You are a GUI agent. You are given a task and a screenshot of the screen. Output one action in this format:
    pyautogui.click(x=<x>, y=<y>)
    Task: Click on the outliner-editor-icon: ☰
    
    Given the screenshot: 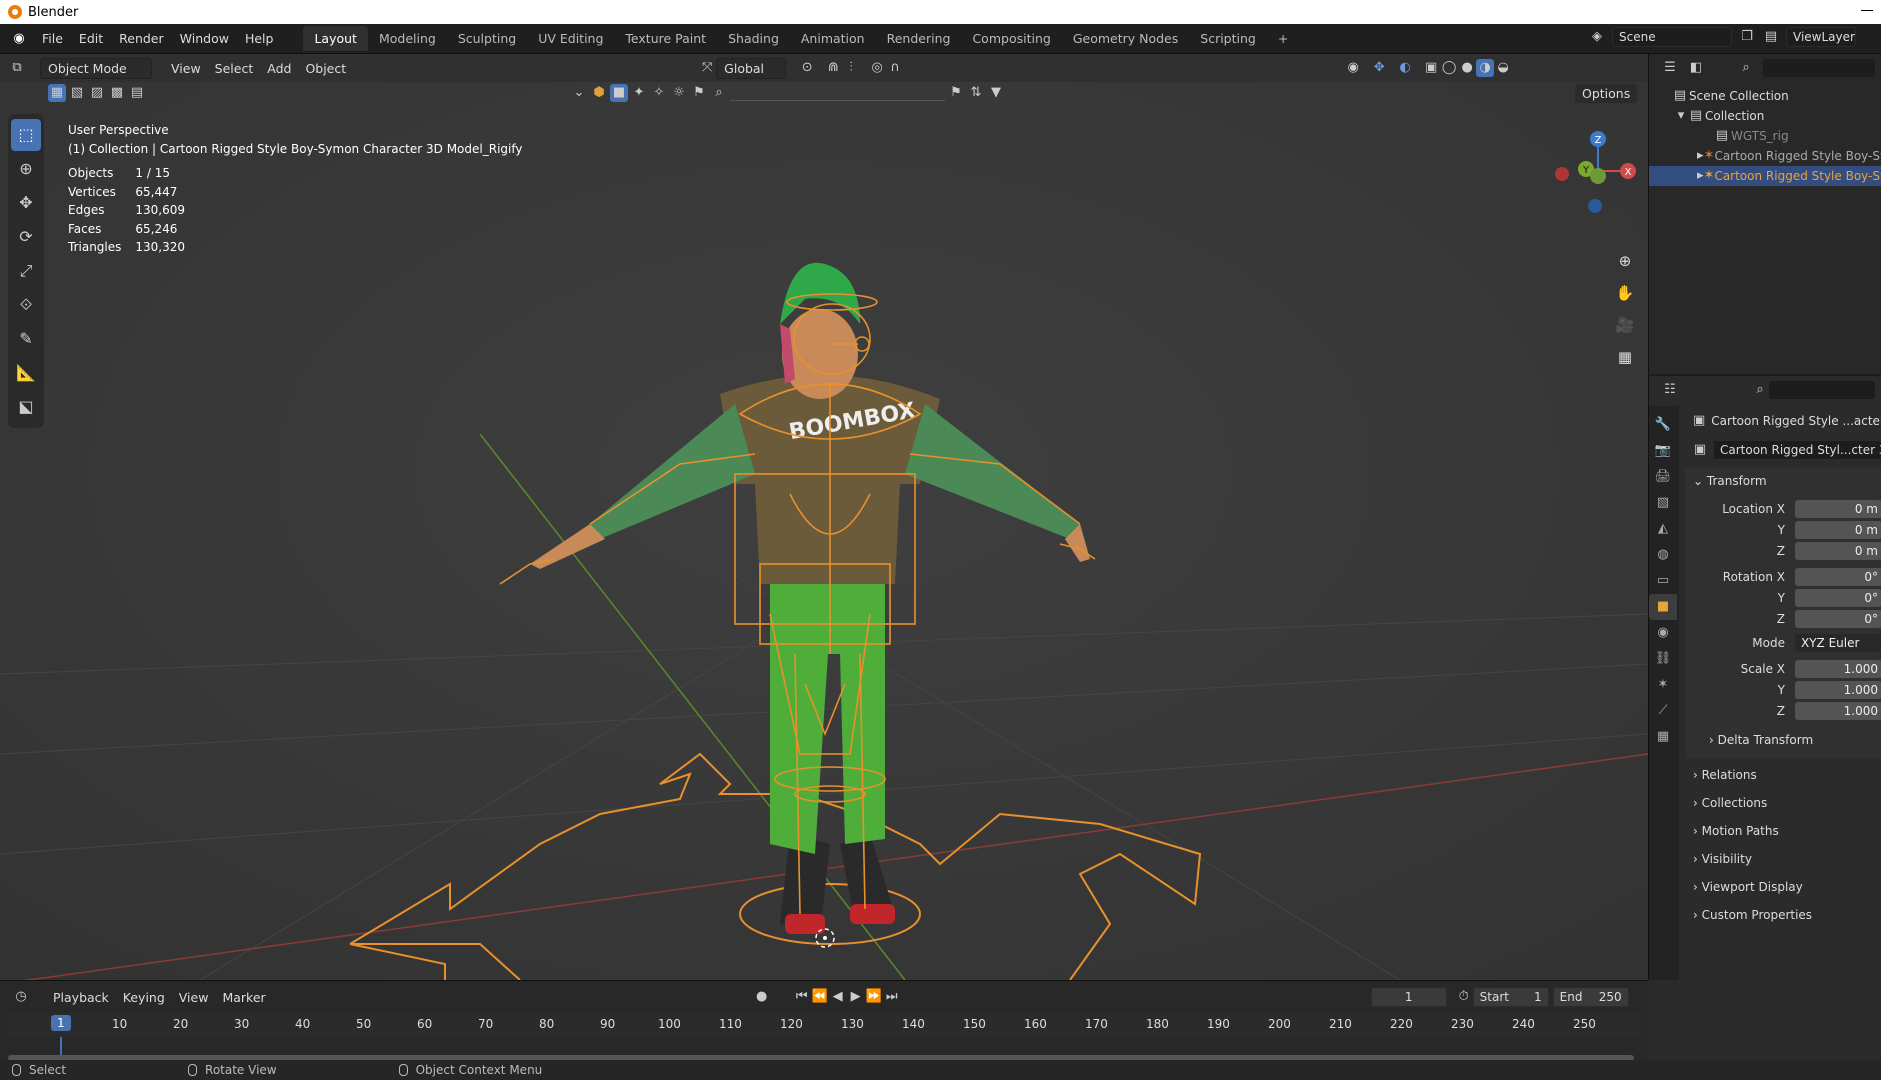 What is the action you would take?
    pyautogui.click(x=1670, y=68)
    